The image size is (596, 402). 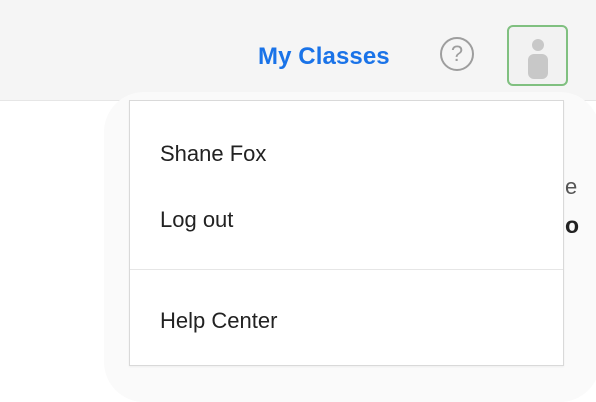 I want to click on menu-item-help-center: Help Center, so click(x=218, y=321).